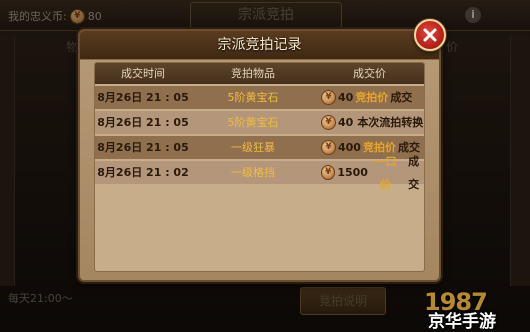  I want to click on column-header-item: 竞拍物品, so click(253, 73).